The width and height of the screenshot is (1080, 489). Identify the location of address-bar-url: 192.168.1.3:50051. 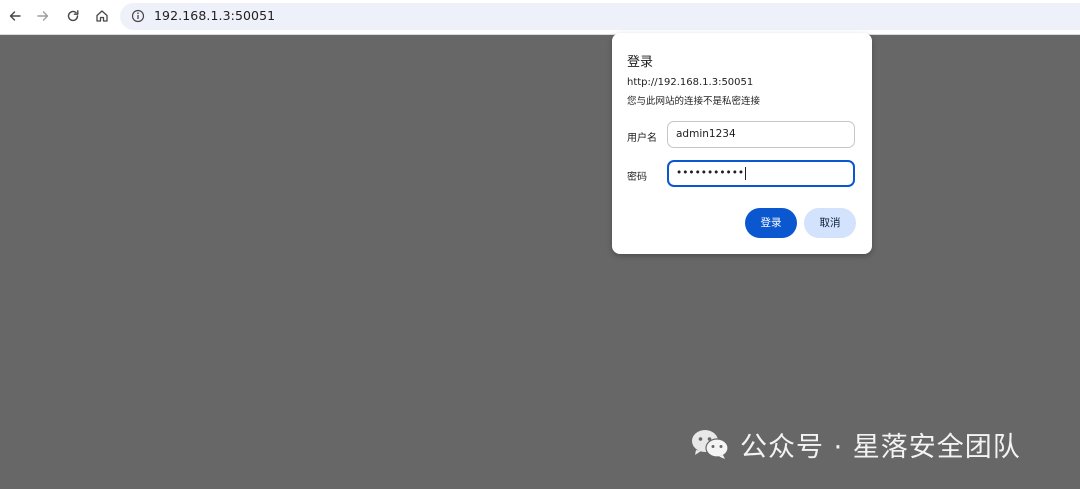
(214, 15).